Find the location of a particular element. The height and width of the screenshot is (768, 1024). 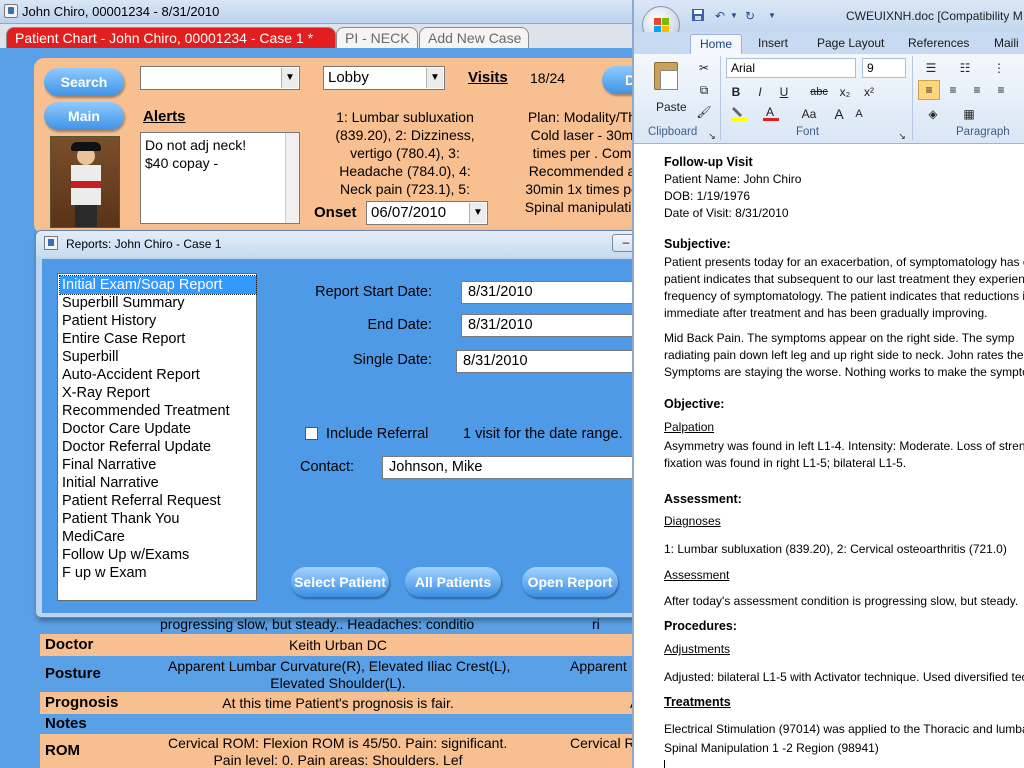

contact-input: Johnson, Mike is located at coordinates (511, 467).